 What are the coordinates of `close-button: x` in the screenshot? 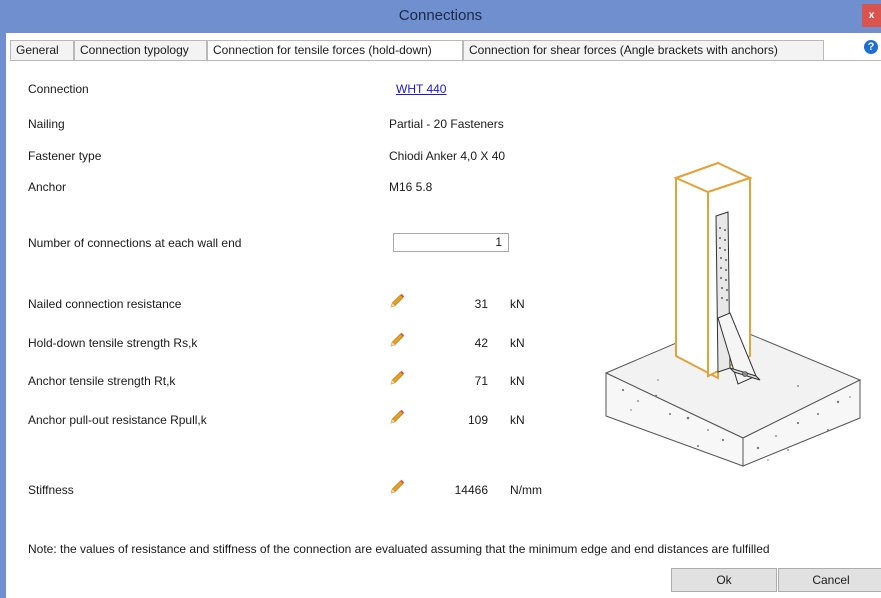 It's located at (871, 15).